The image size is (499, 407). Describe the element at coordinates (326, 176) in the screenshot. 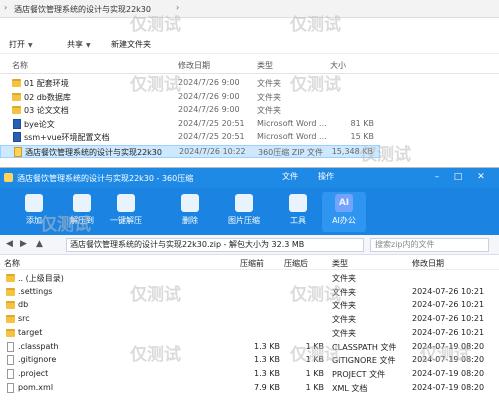

I see `menu-ops: 操作` at that location.